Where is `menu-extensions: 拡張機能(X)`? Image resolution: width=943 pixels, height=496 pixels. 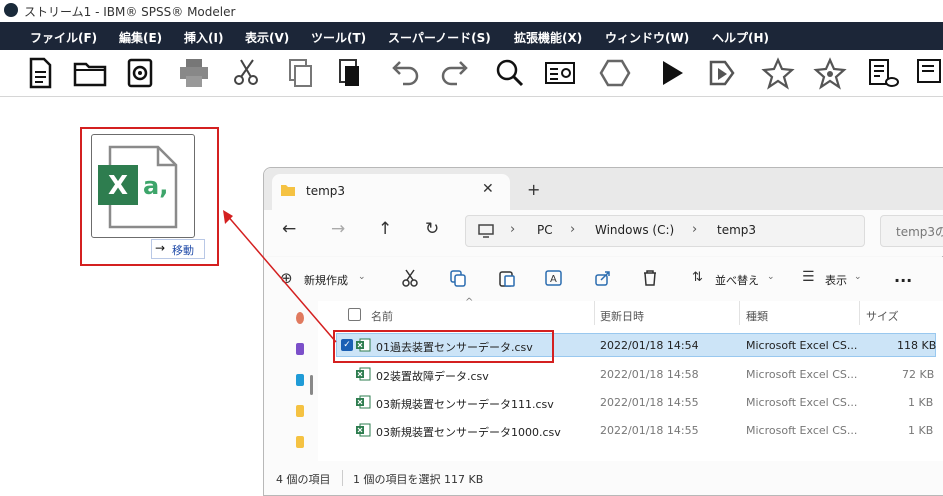 menu-extensions: 拡張機能(X) is located at coordinates (548, 37).